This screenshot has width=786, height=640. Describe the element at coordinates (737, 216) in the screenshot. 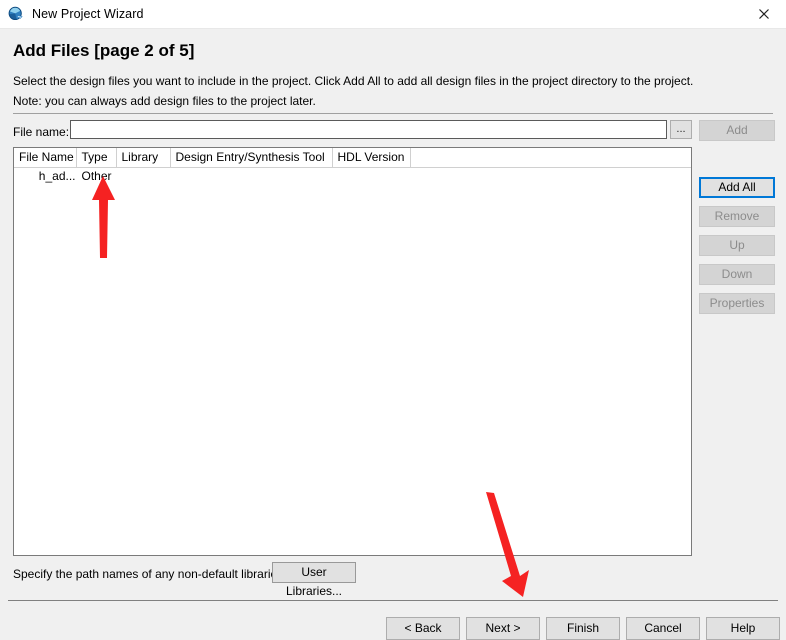

I see `remove-button: Remove` at that location.